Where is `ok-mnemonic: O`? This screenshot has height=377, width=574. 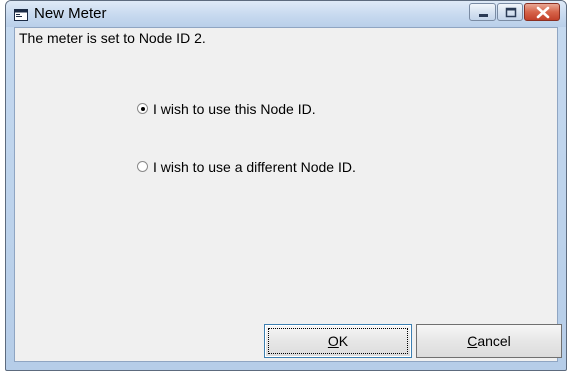 ok-mnemonic: O is located at coordinates (333, 341).